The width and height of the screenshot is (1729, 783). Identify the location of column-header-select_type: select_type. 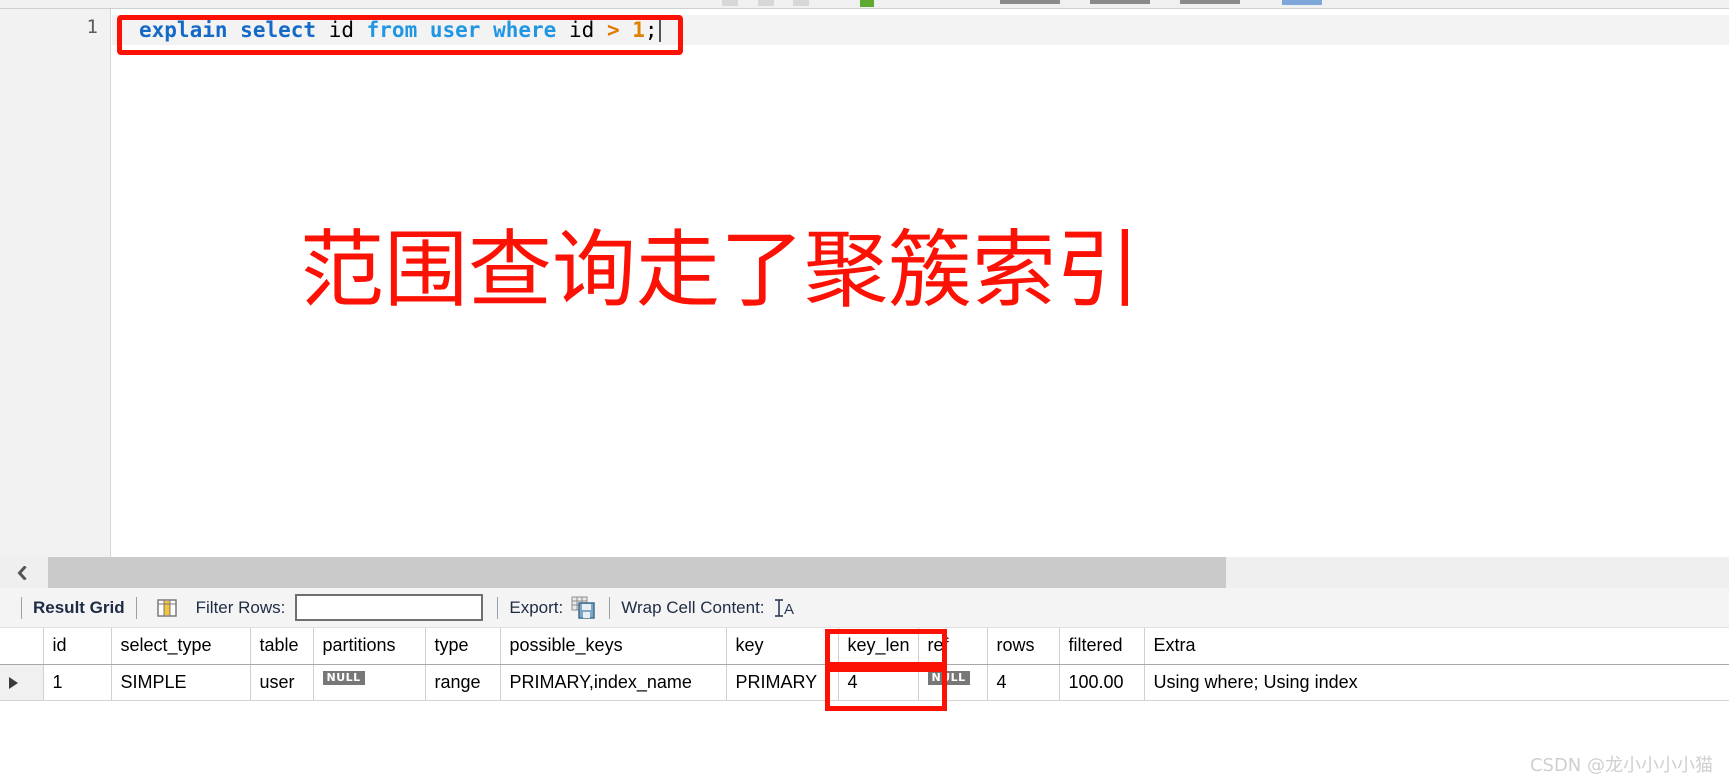
(181, 646).